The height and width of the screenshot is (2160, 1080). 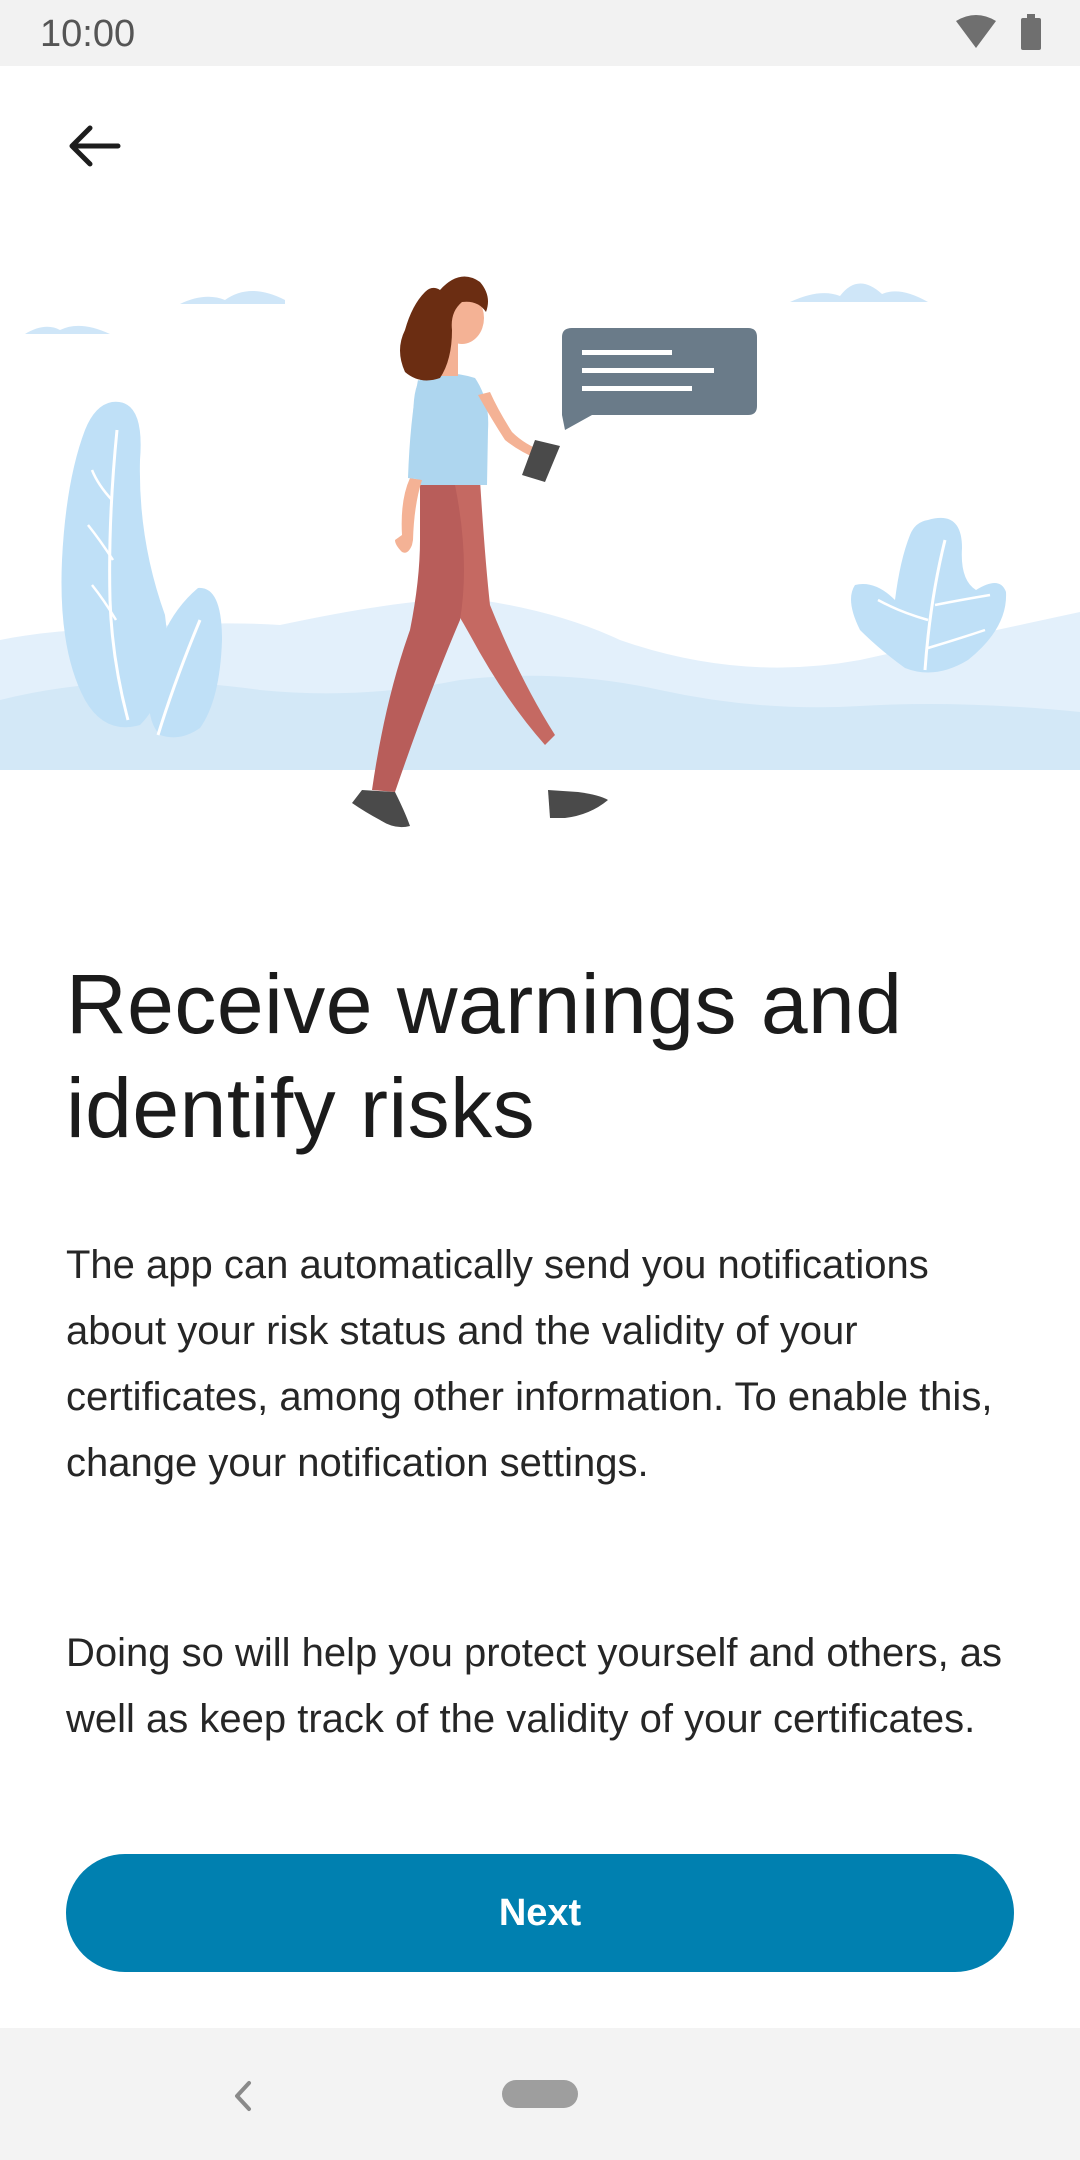 I want to click on battery-icon, so click(x=1031, y=32).